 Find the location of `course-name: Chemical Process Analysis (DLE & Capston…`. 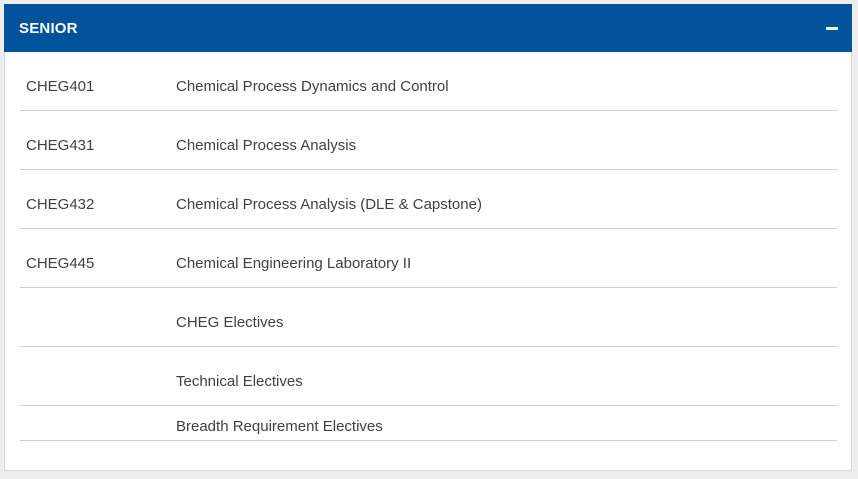

course-name: Chemical Process Analysis (DLE & Capston… is located at coordinates (329, 204).